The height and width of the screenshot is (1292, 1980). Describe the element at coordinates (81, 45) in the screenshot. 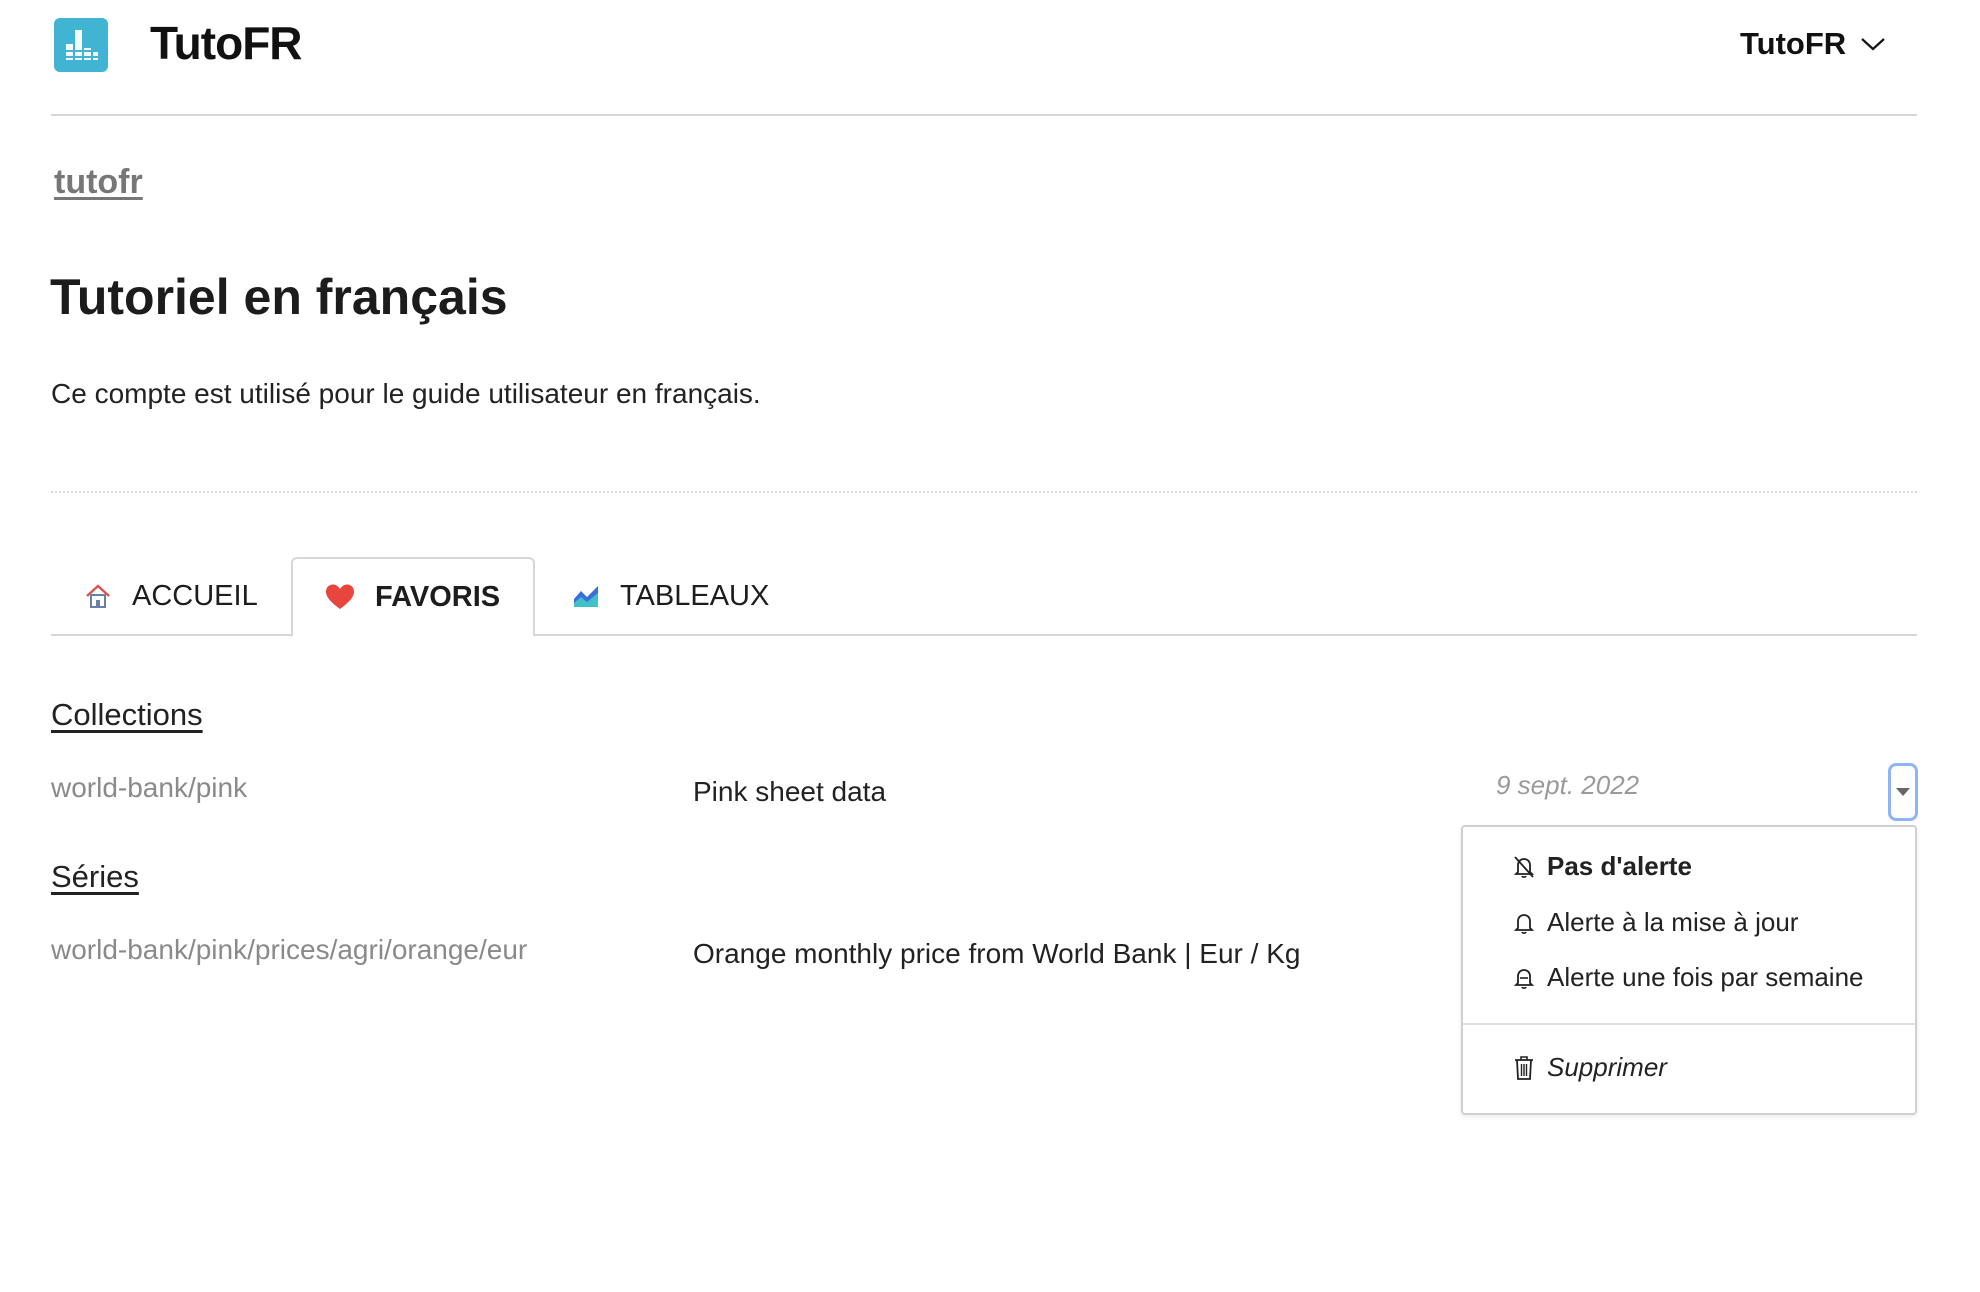

I see `brand-logo-icon` at that location.